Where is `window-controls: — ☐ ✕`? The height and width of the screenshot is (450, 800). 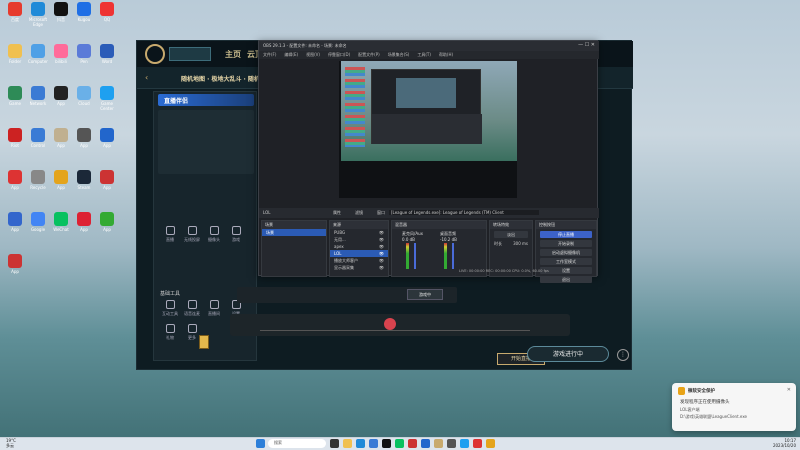 window-controls: — ☐ ✕ is located at coordinates (586, 45).